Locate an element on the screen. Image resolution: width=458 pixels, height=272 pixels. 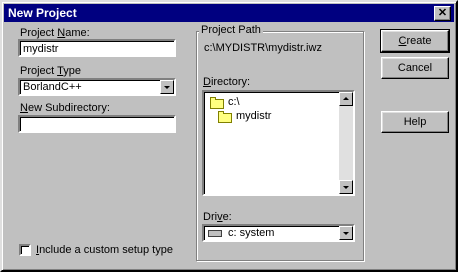
folder-icon is located at coordinates (225, 117).